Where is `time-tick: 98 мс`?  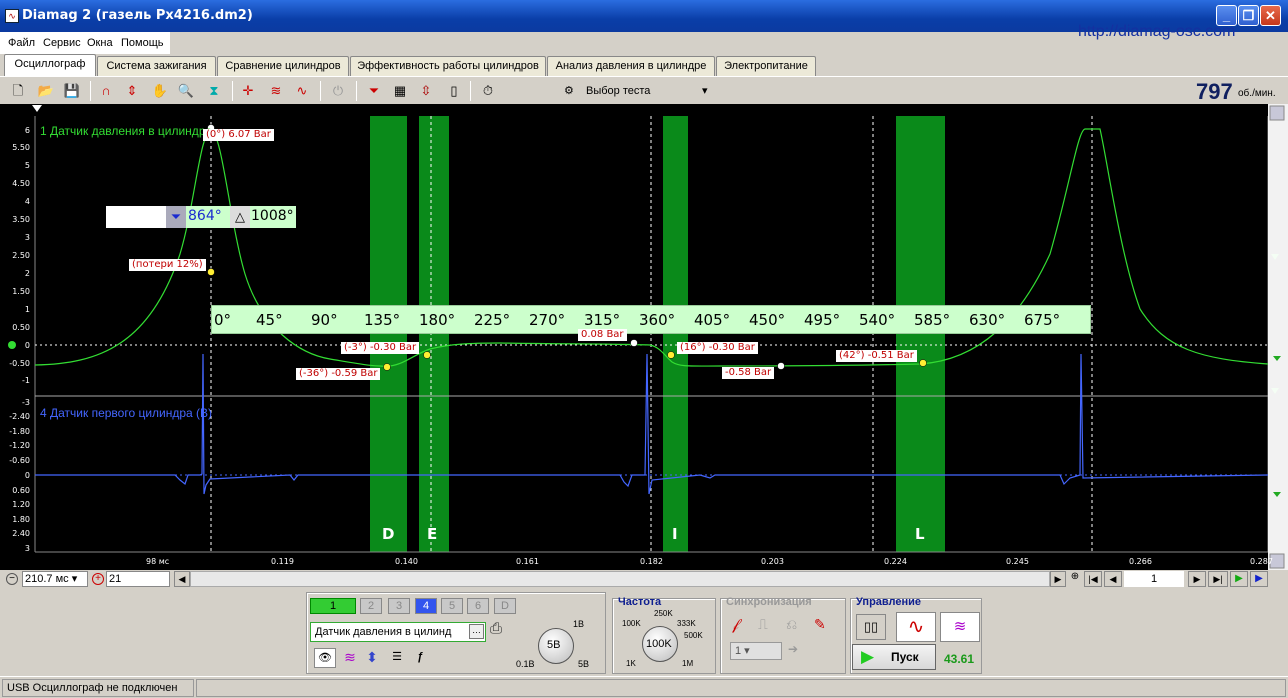
time-tick: 98 мс is located at coordinates (158, 561).